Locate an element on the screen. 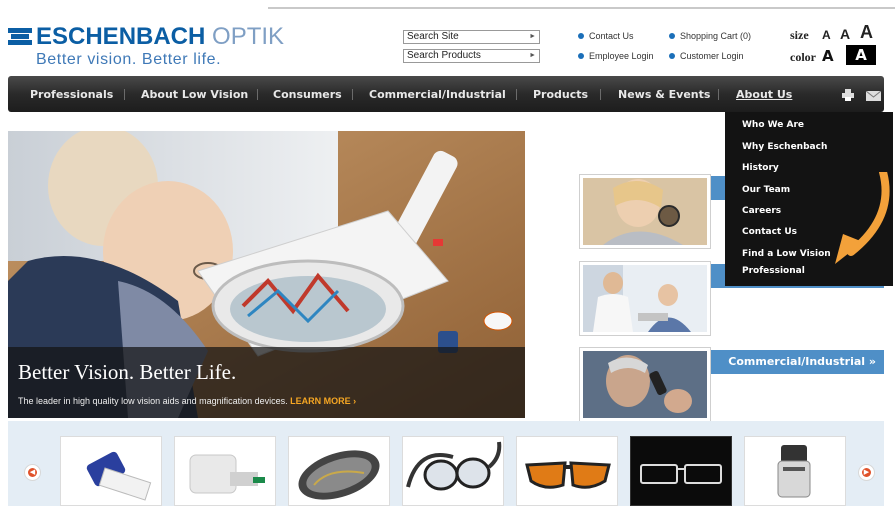  nav-news-events: News & Events is located at coordinates (664, 94).